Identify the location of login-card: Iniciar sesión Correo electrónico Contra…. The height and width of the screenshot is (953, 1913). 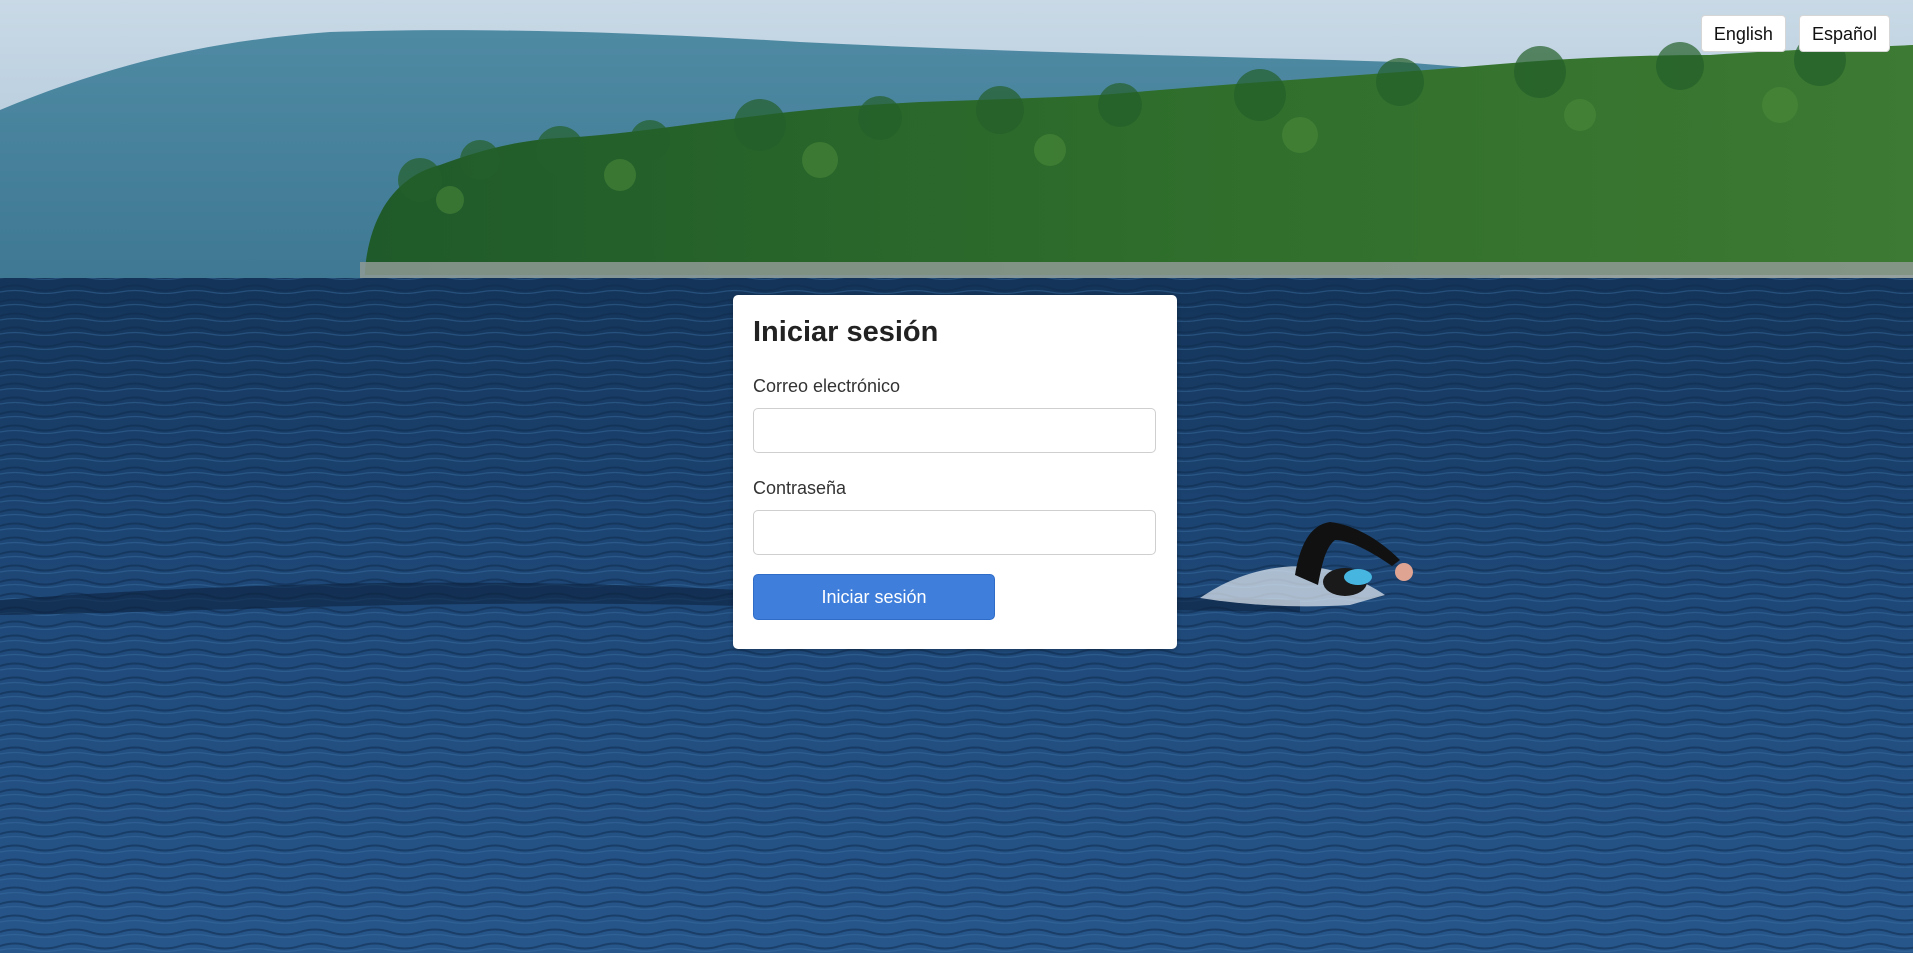
(955, 472).